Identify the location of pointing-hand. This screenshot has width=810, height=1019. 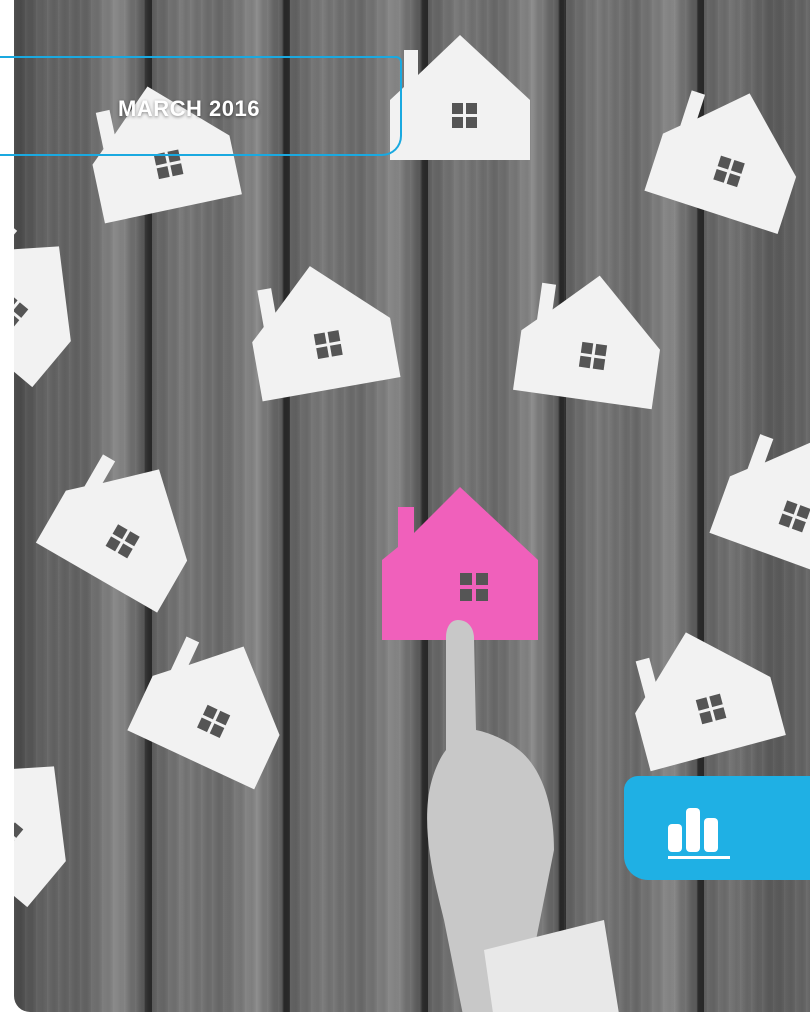
(523, 816).